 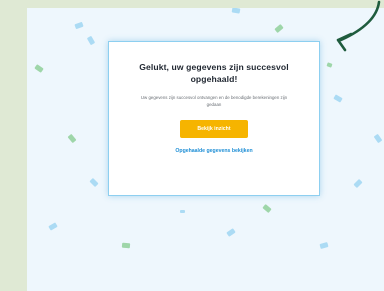 What do you see at coordinates (214, 151) in the screenshot?
I see `view-retrieved-data-link: Opgehaalde gegevens bekijken` at bounding box center [214, 151].